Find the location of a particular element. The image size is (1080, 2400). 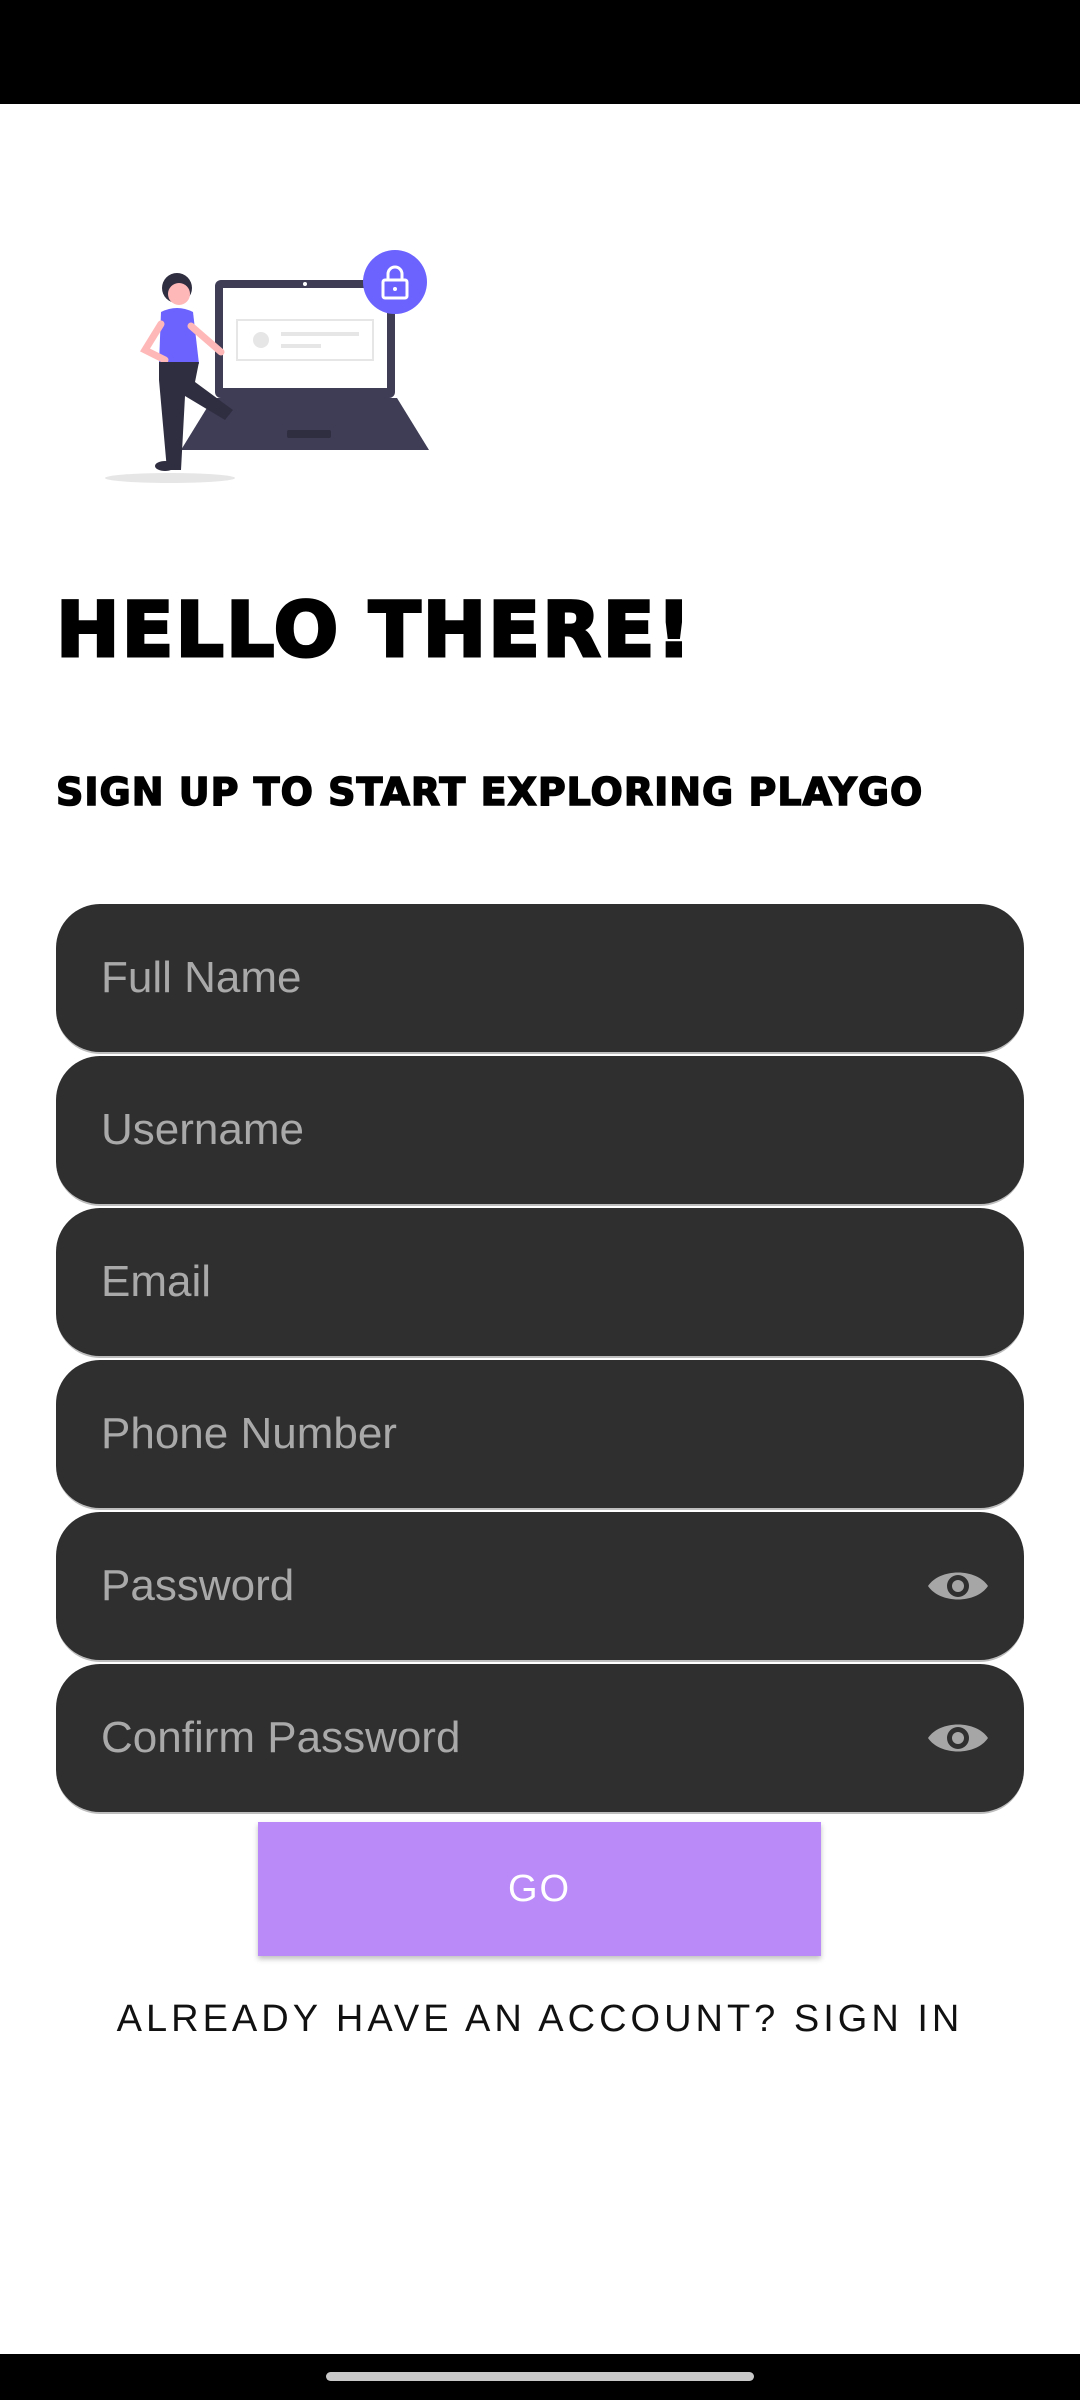

email-field-container is located at coordinates (540, 1283).